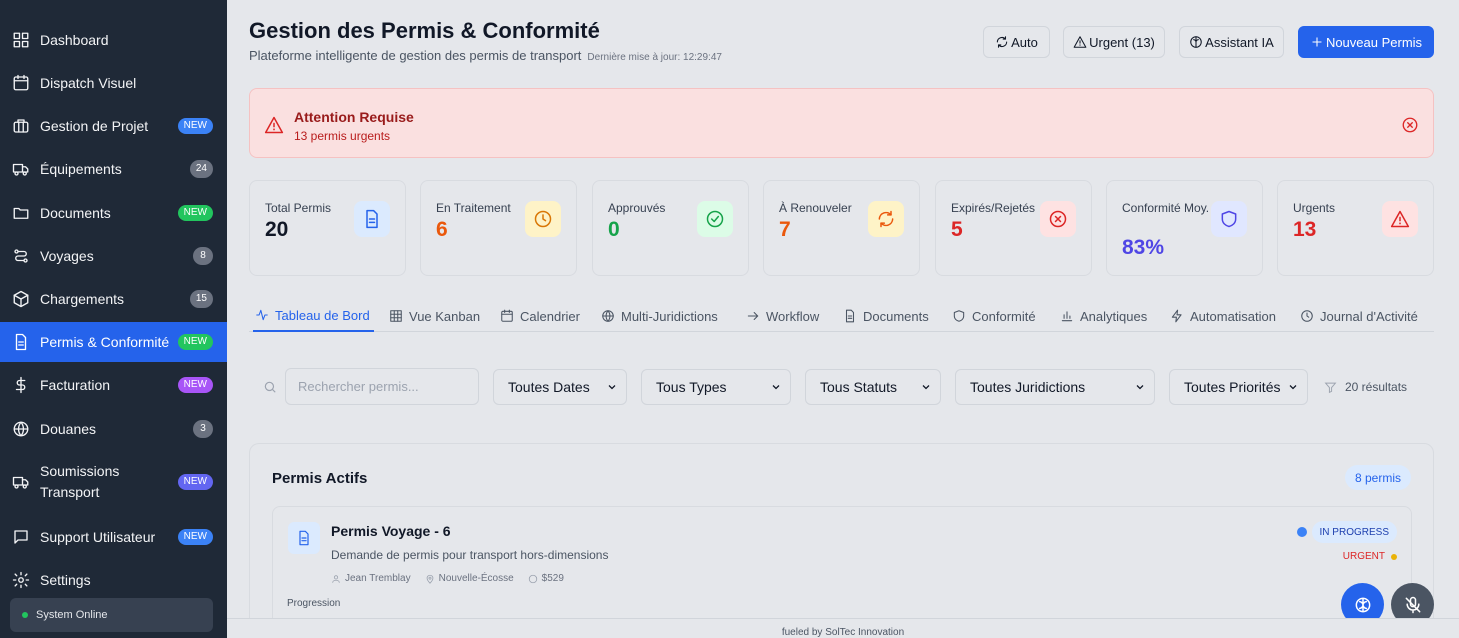 Image resolution: width=1459 pixels, height=638 pixels. I want to click on permit-amount: $529, so click(546, 578).